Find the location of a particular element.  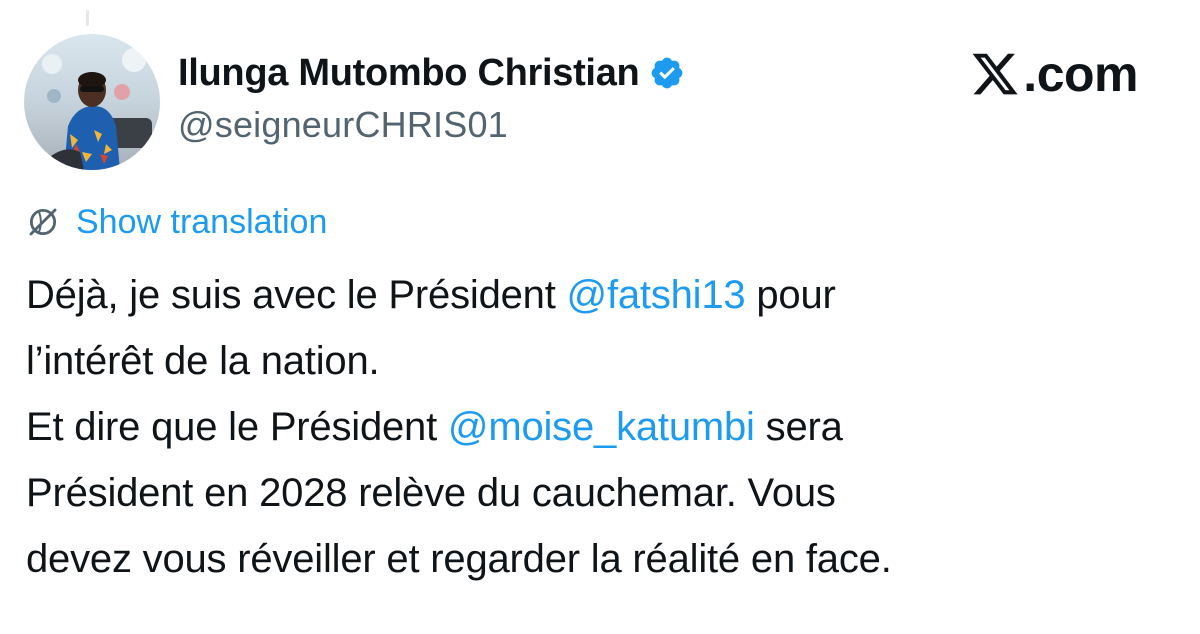

x-logo-icon is located at coordinates (995, 74).